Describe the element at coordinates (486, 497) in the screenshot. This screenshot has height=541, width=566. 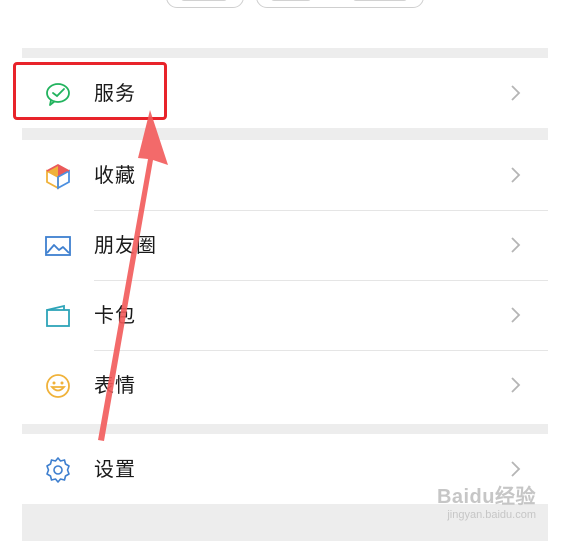
I see `watermark-brand: Baidu经验` at that location.